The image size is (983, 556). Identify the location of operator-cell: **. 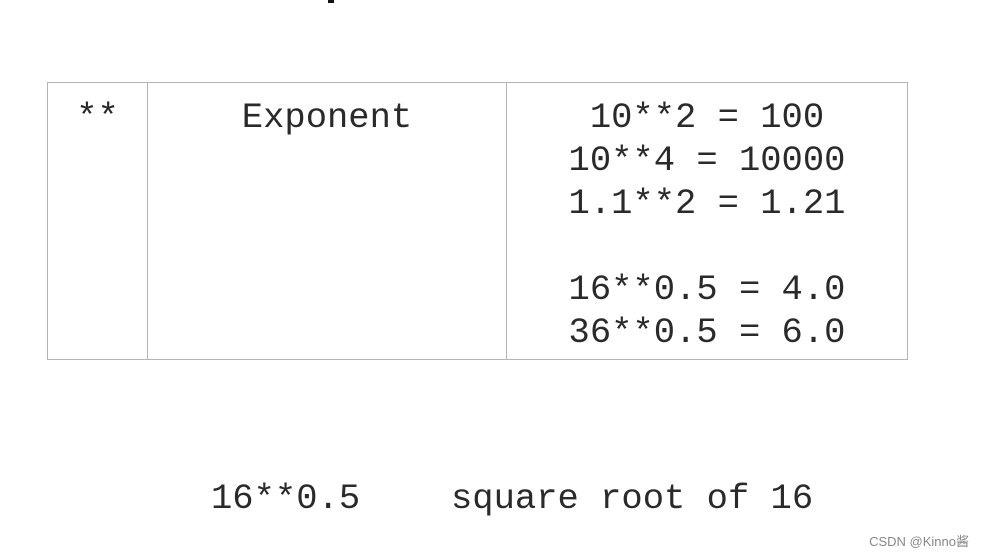
(97, 221).